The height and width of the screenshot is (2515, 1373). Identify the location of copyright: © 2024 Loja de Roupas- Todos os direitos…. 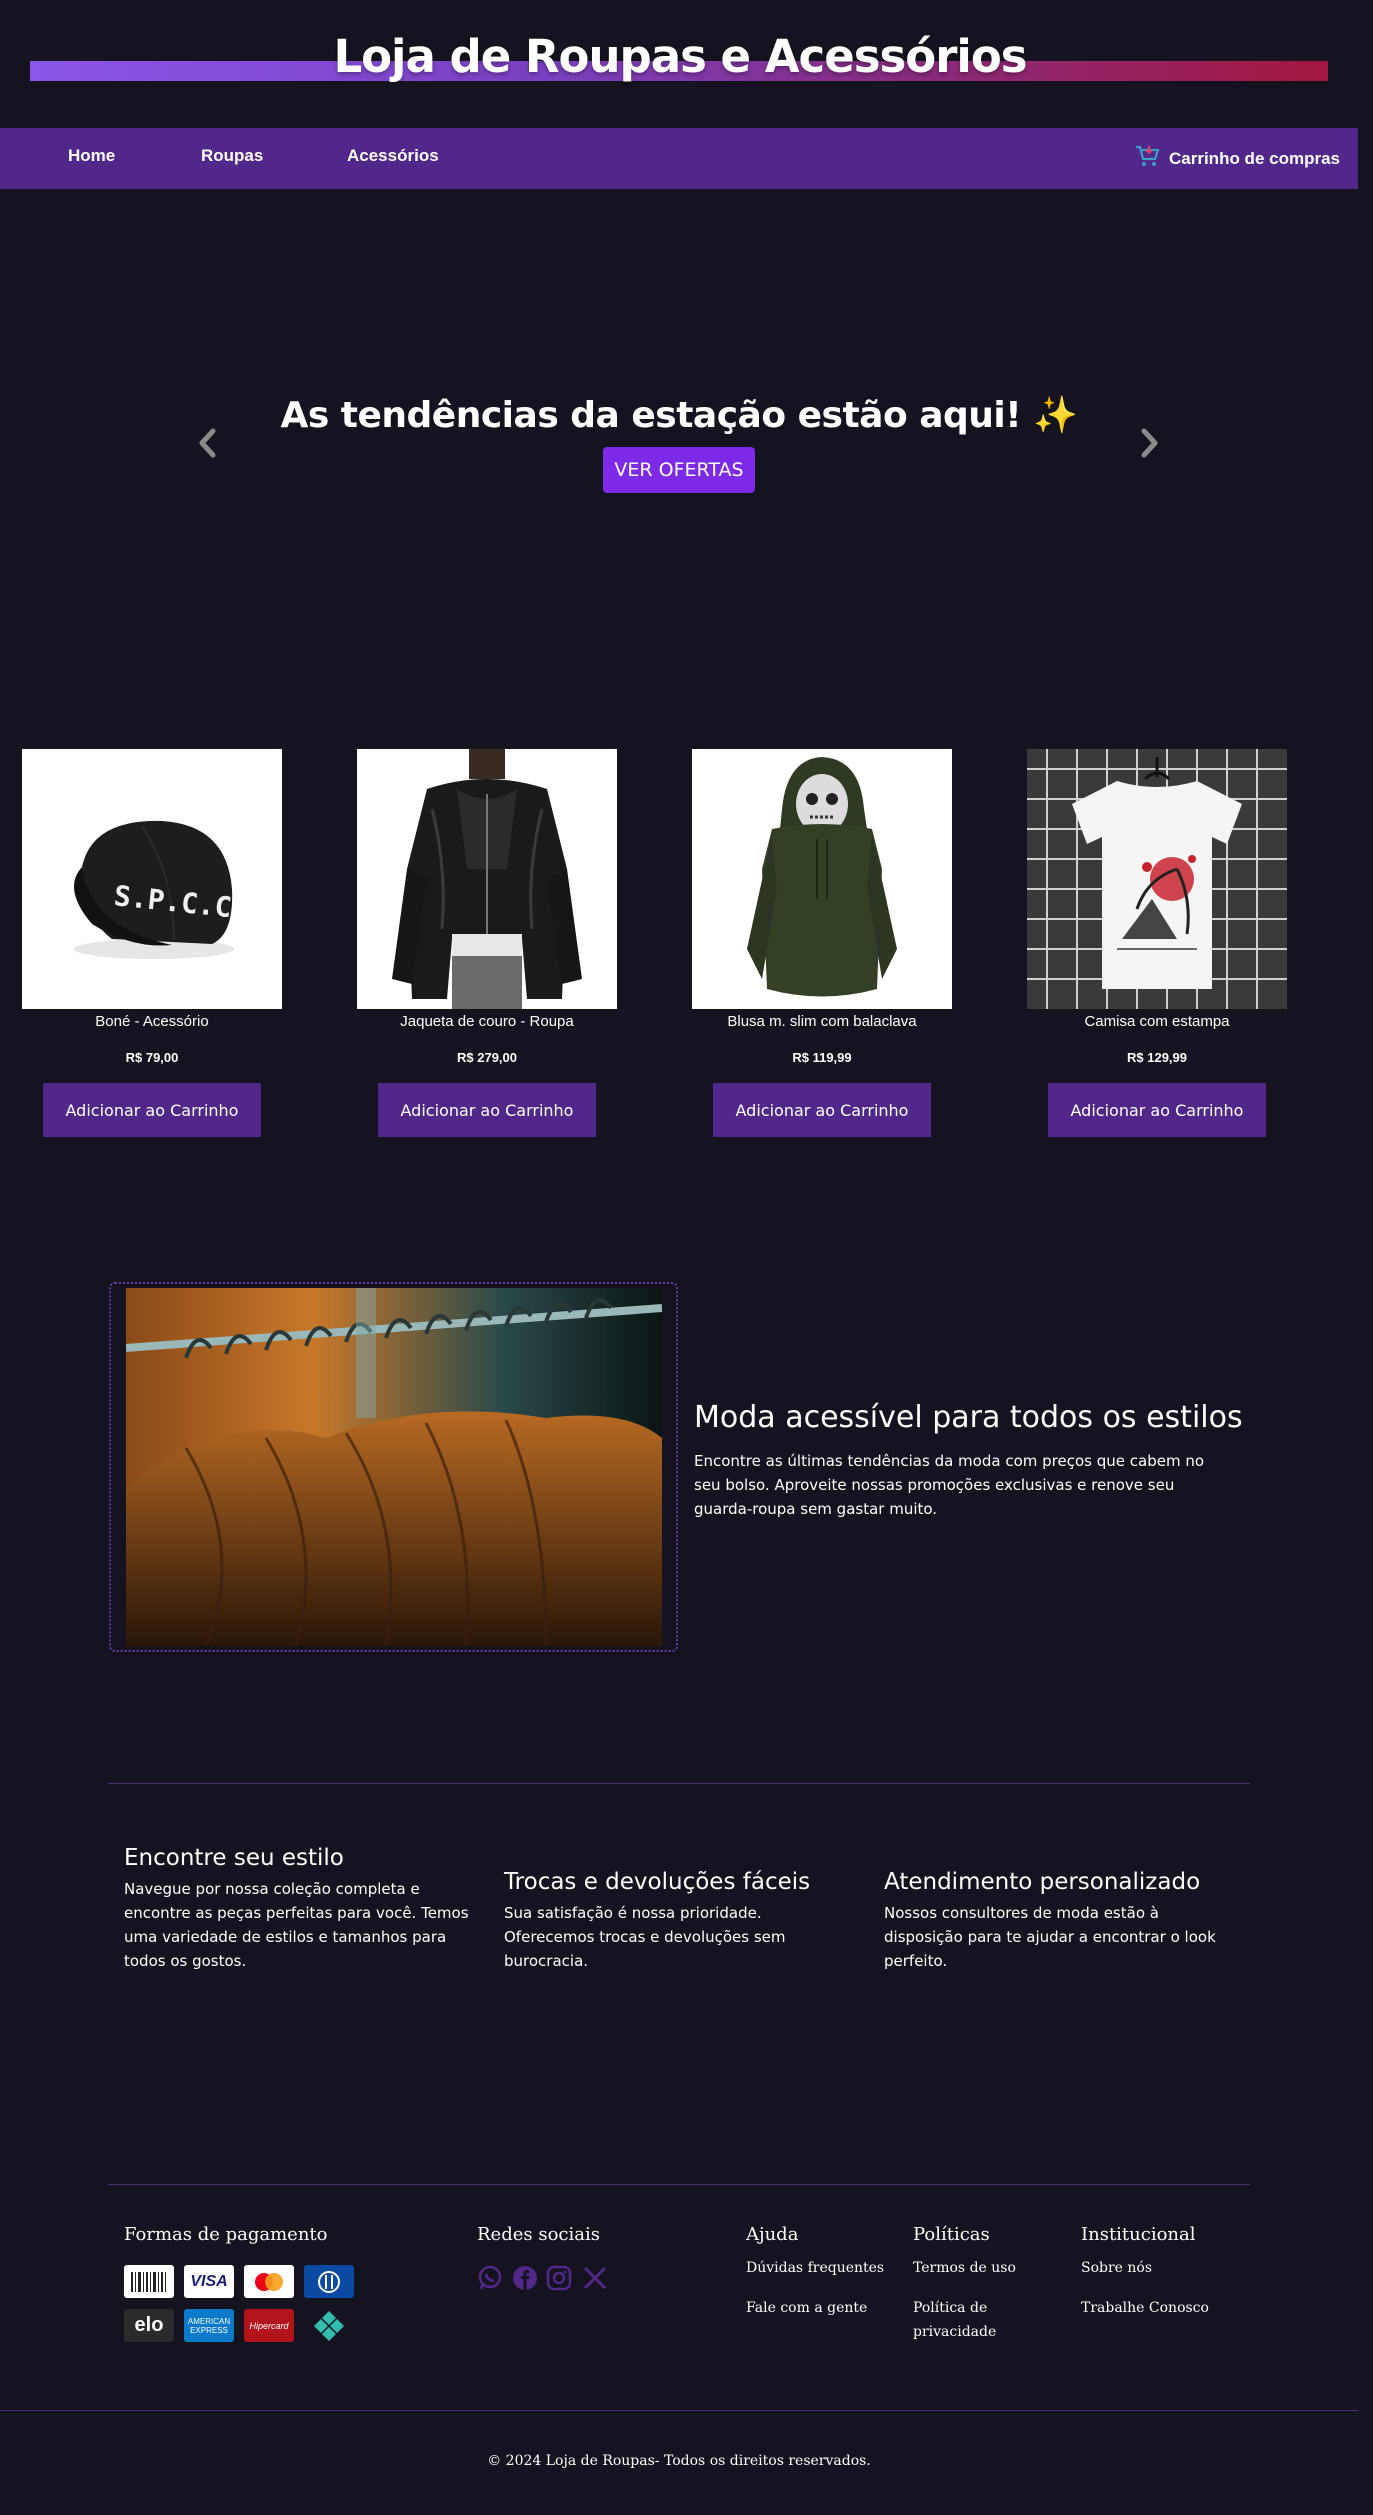
(679, 2461).